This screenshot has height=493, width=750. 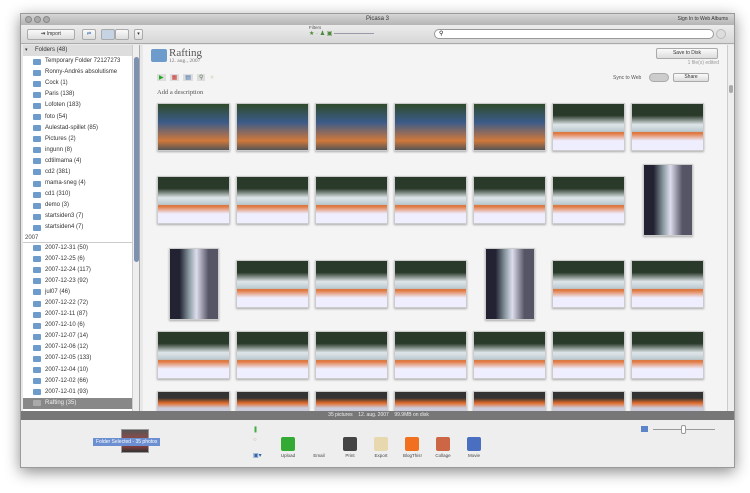 What do you see at coordinates (211, 77) in the screenshot?
I see `star-icon: ★` at bounding box center [211, 77].